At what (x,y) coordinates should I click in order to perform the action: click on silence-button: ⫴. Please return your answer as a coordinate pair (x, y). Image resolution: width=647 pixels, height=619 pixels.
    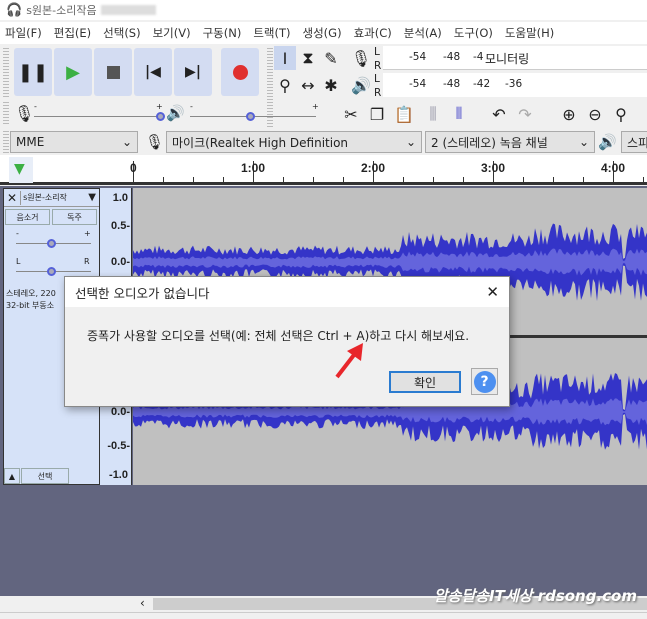
    Looking at the image, I should click on (459, 114).